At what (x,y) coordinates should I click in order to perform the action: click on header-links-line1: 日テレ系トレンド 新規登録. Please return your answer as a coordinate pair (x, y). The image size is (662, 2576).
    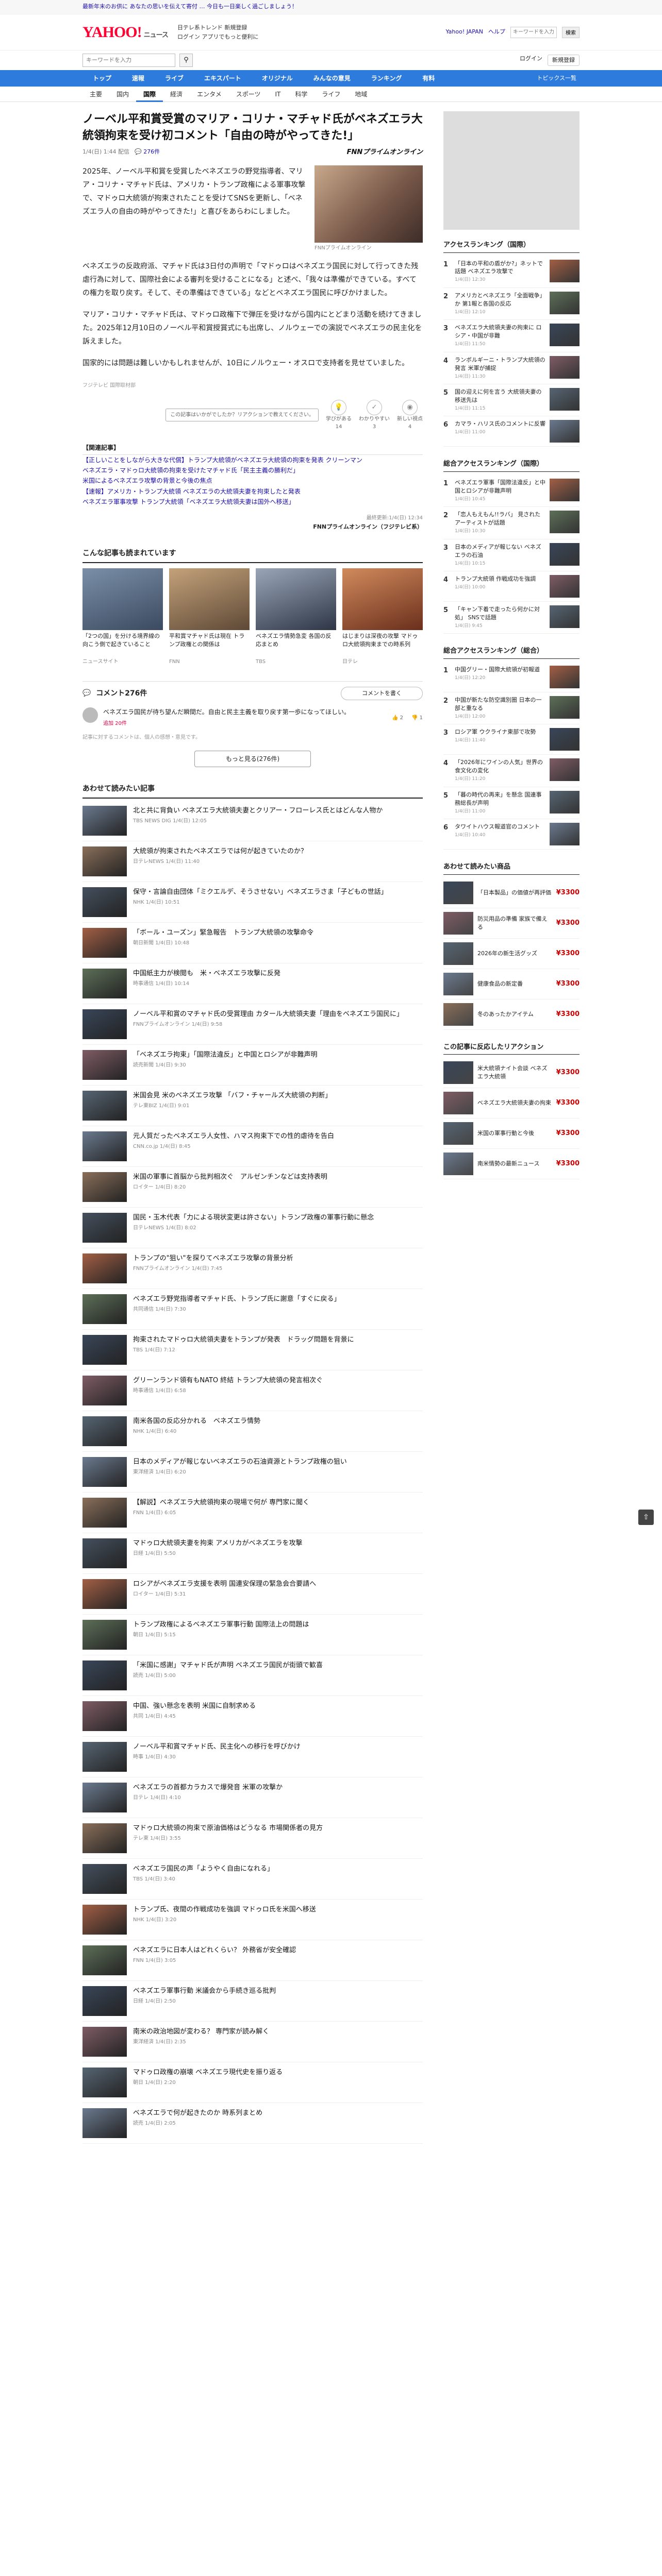
    Looking at the image, I should click on (307, 27).